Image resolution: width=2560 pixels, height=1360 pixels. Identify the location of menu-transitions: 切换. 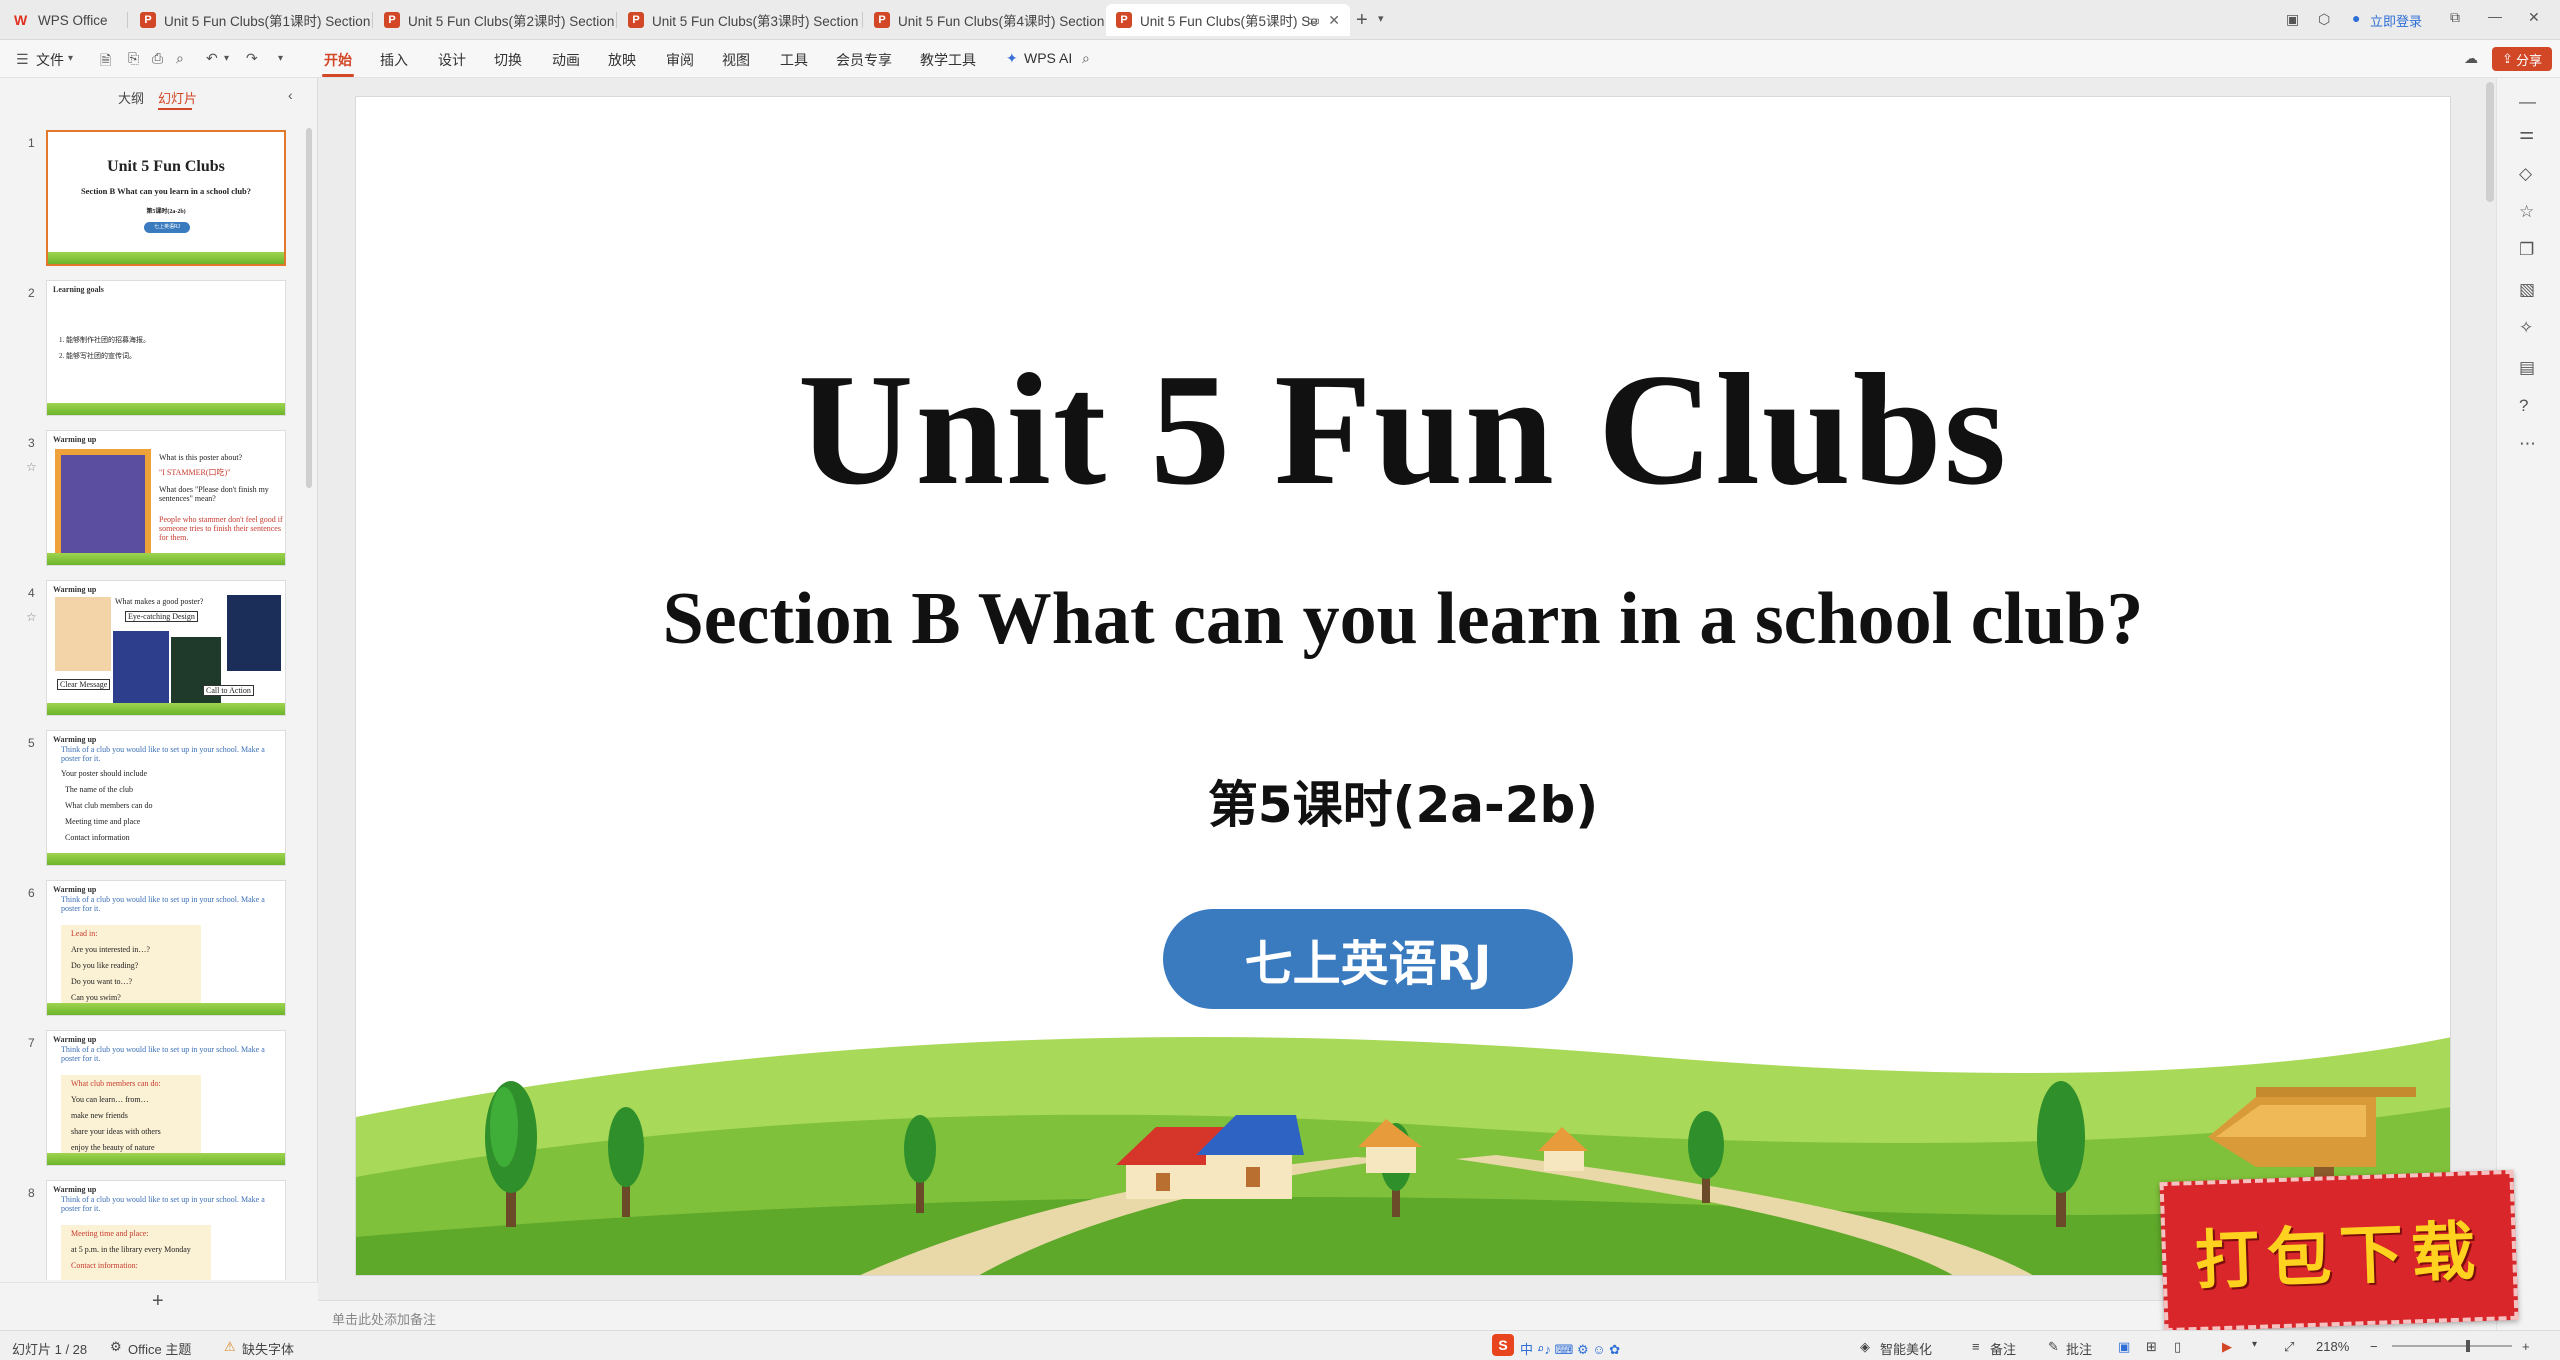
(508, 60).